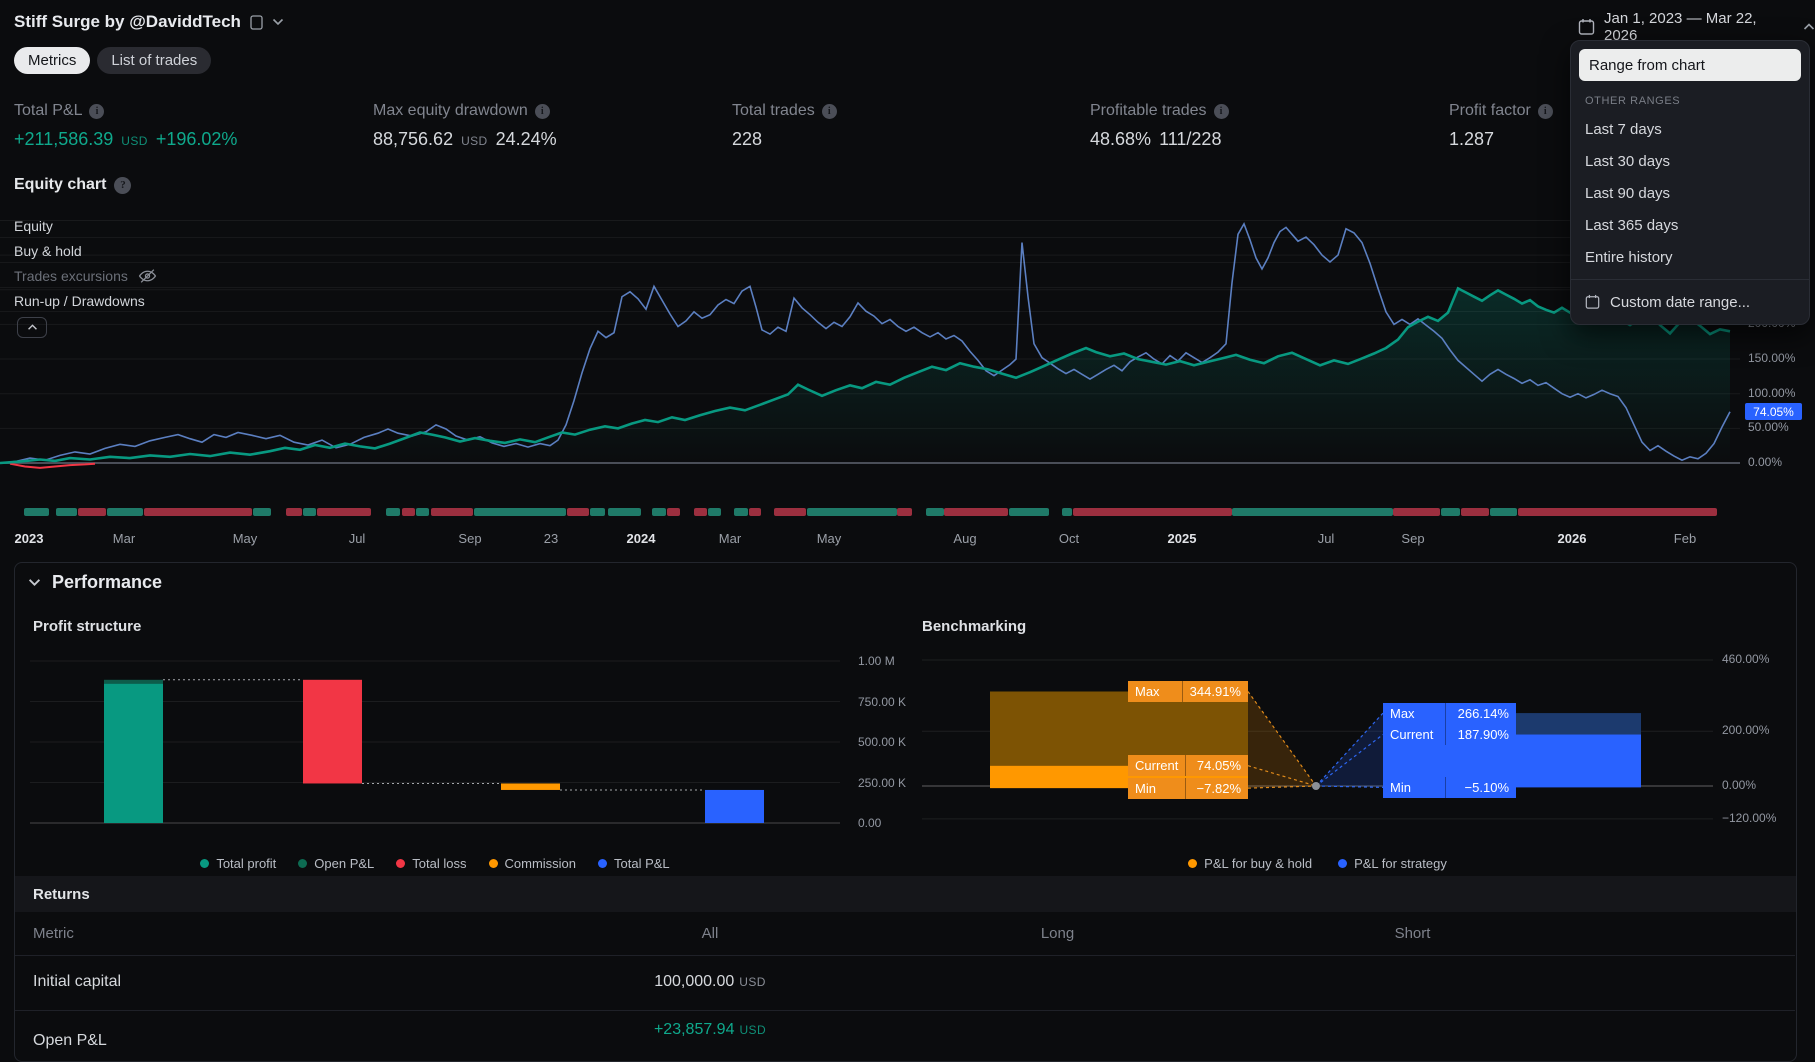 The width and height of the screenshot is (1815, 1062). Describe the element at coordinates (1258, 863) in the screenshot. I see `legend-label: P&L for buy & hold` at that location.